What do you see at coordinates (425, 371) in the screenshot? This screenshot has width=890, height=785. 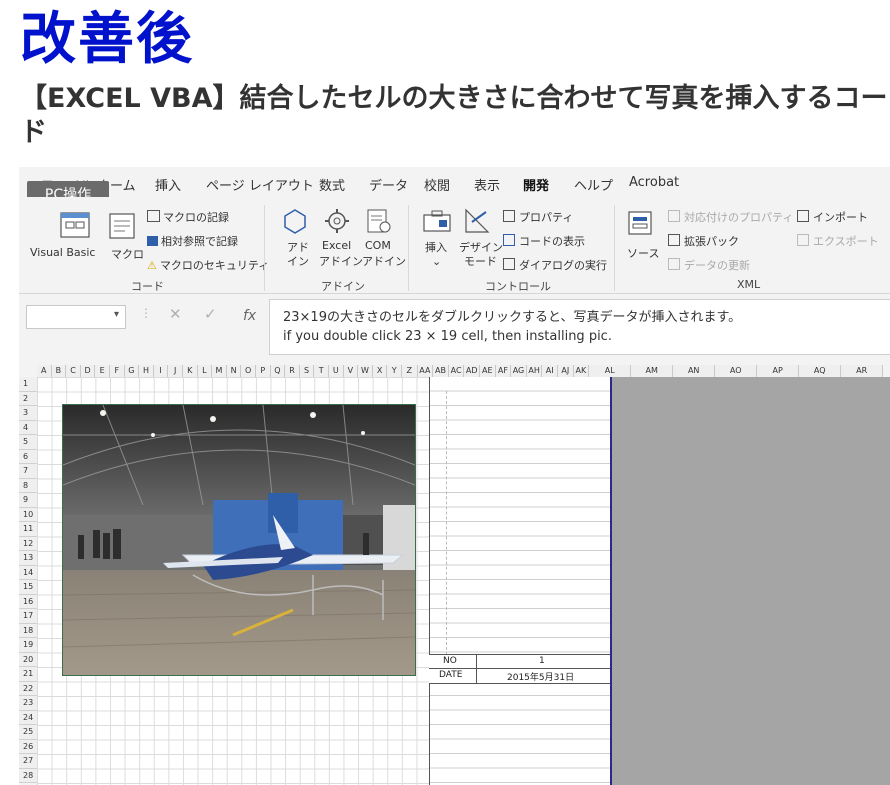 I see `column-header: AA` at bounding box center [425, 371].